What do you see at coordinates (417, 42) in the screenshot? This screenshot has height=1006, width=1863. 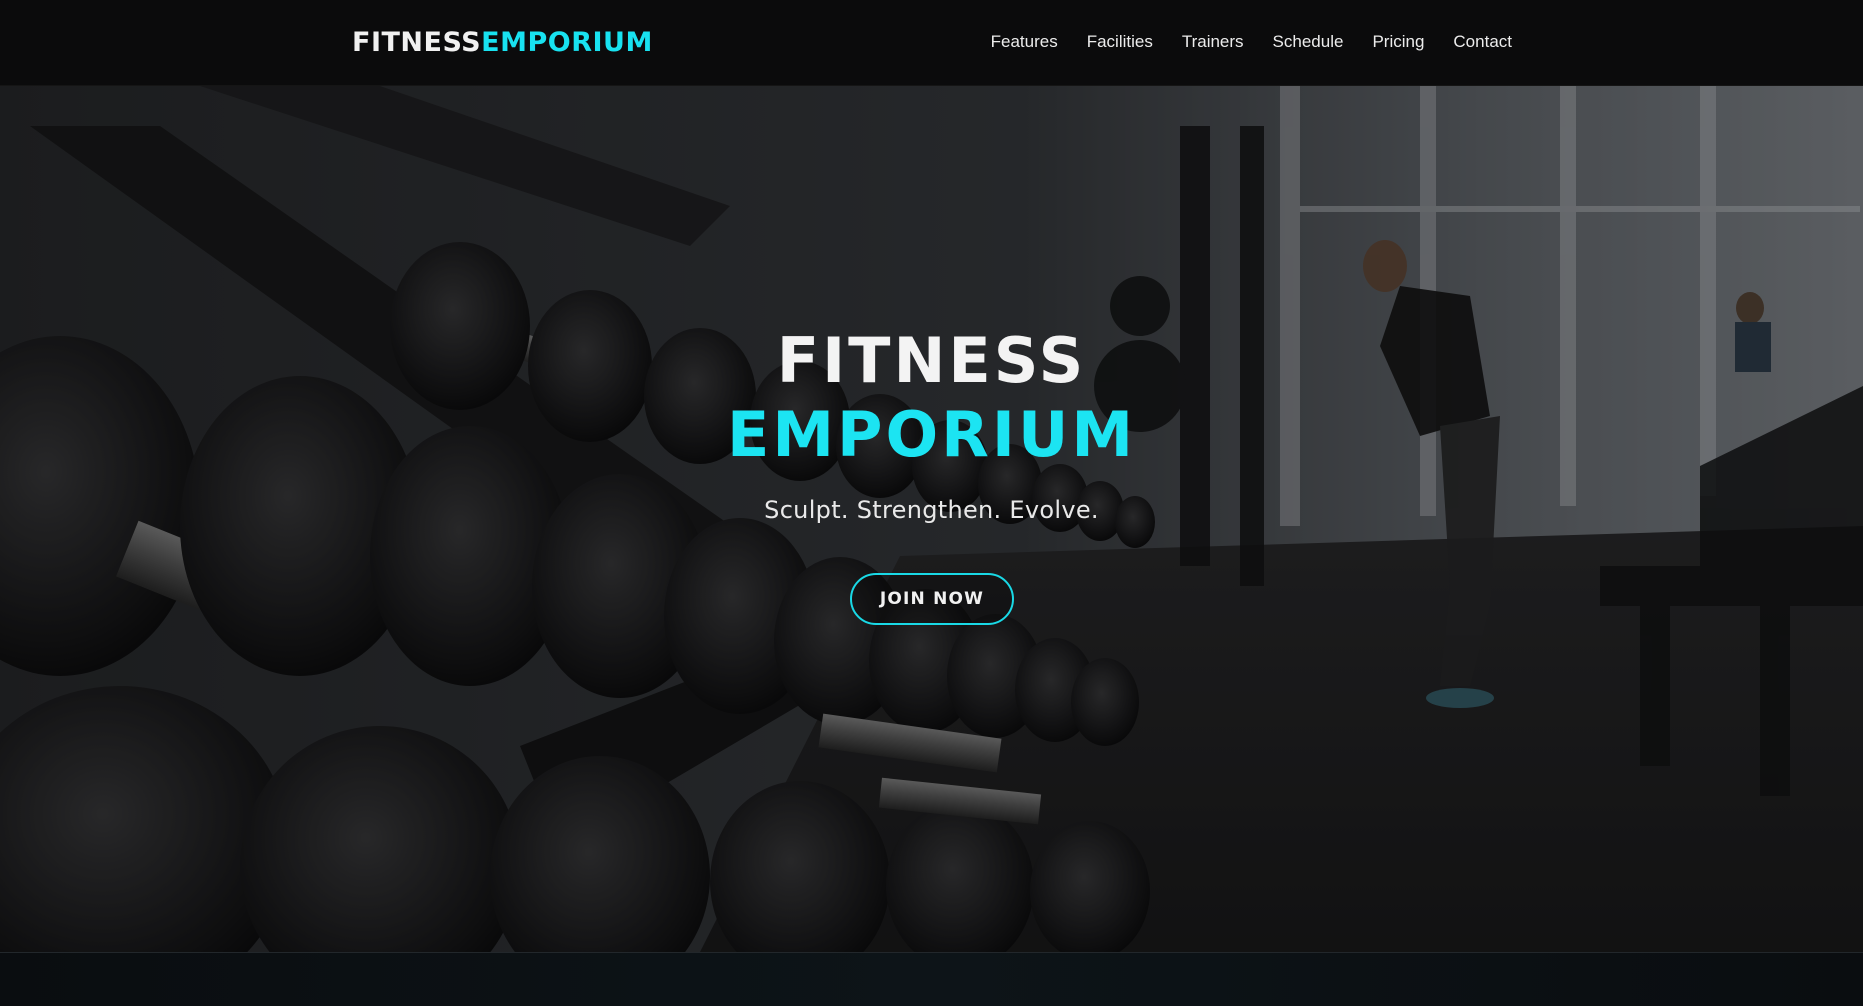 I see `logo-text-fitness: FITNESS` at bounding box center [417, 42].